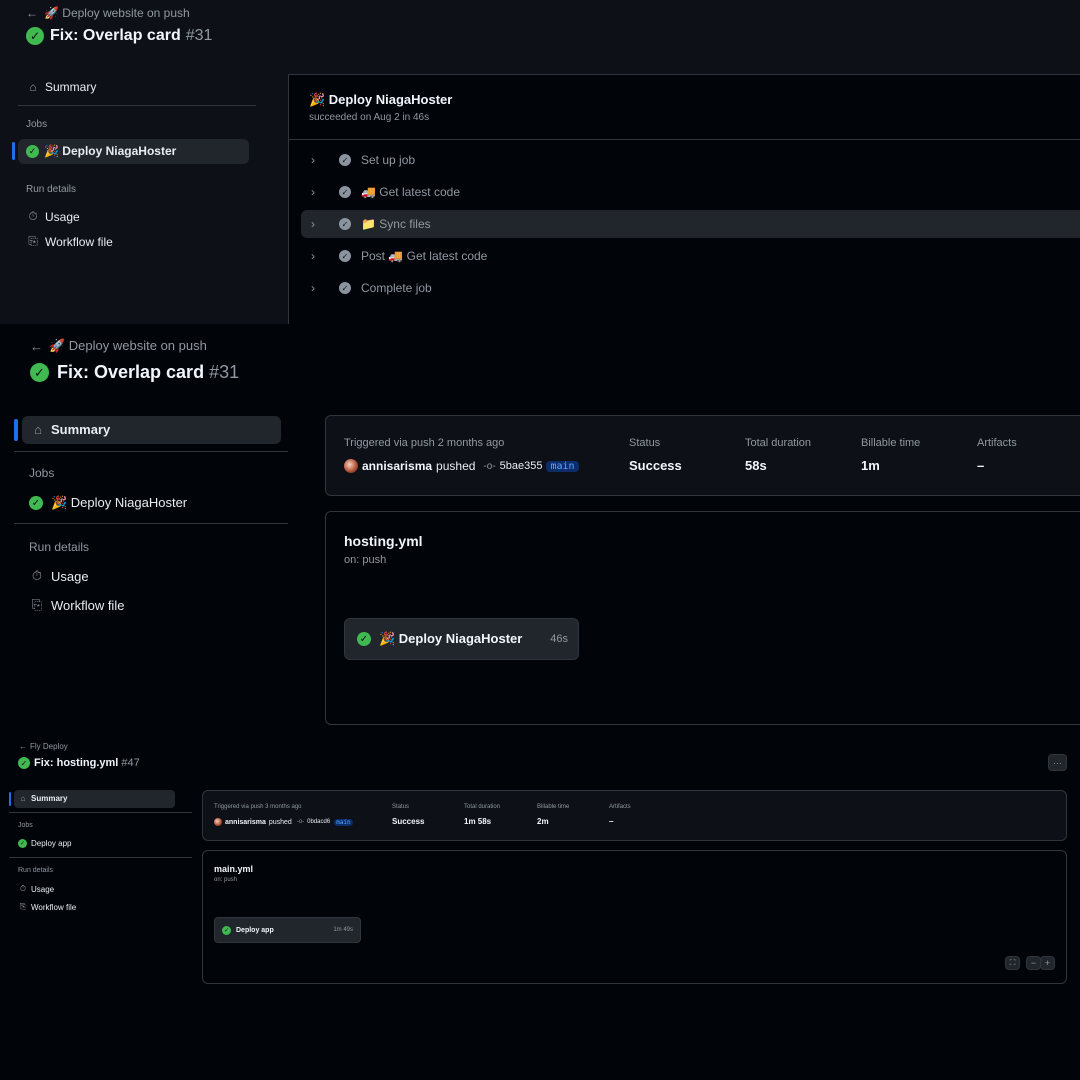 Image resolution: width=1080 pixels, height=1080 pixels. What do you see at coordinates (117, 13) in the screenshot?
I see `workflow-name: 🚀 Deploy website on push` at bounding box center [117, 13].